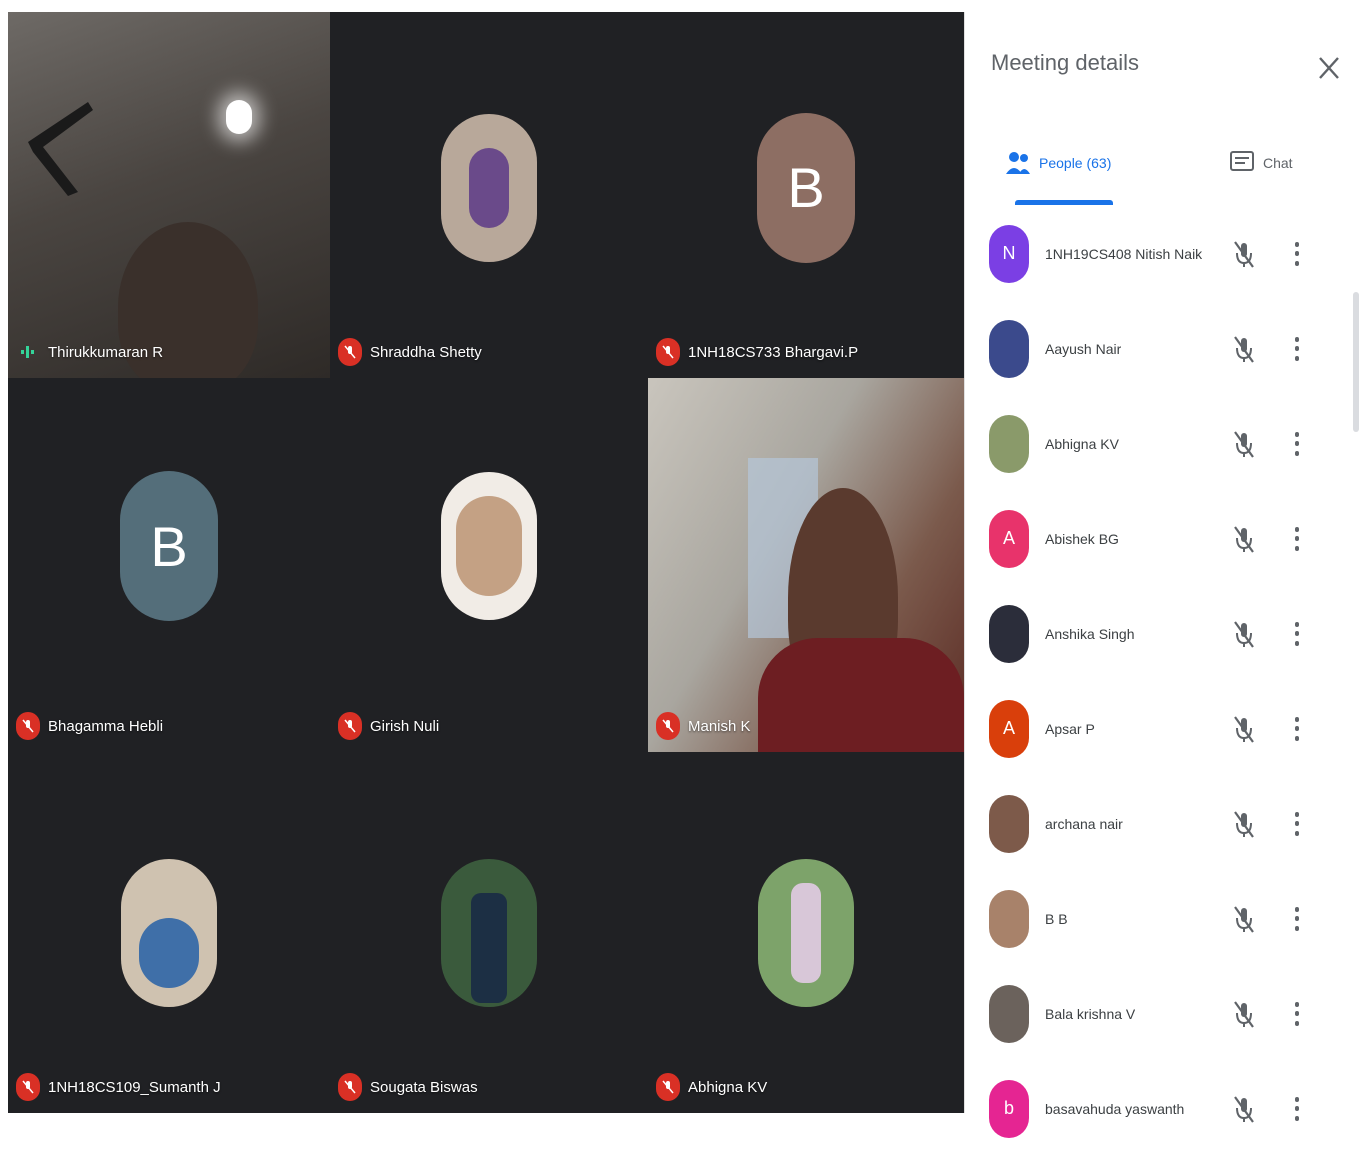  Describe the element at coordinates (1165, 918) in the screenshot. I see `list-item: B B` at that location.